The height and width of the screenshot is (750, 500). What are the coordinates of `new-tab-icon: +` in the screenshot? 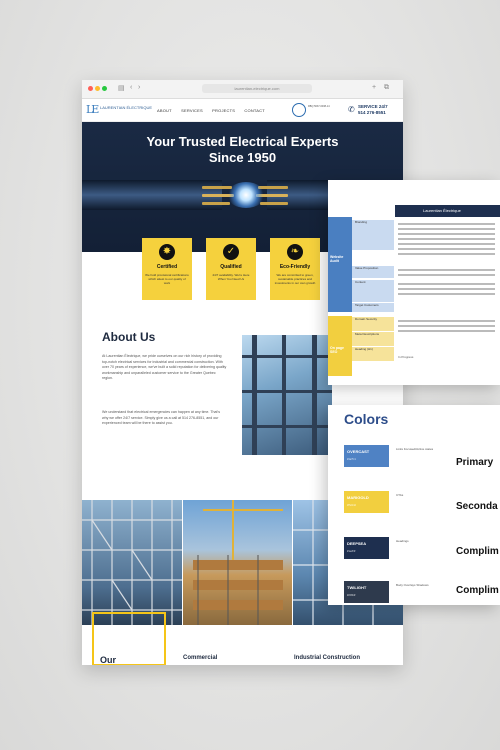 It's located at (374, 87).